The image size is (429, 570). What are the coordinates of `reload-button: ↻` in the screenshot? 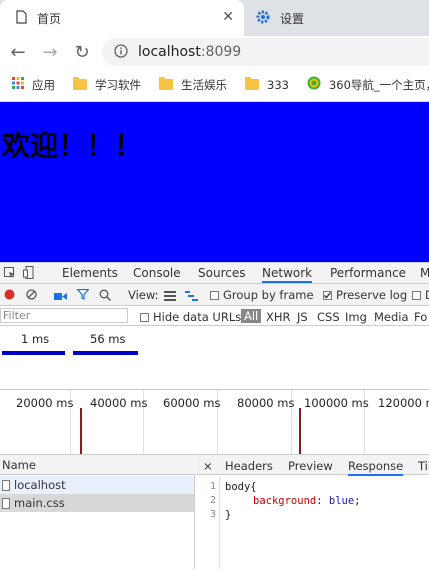 It's located at (82, 52).